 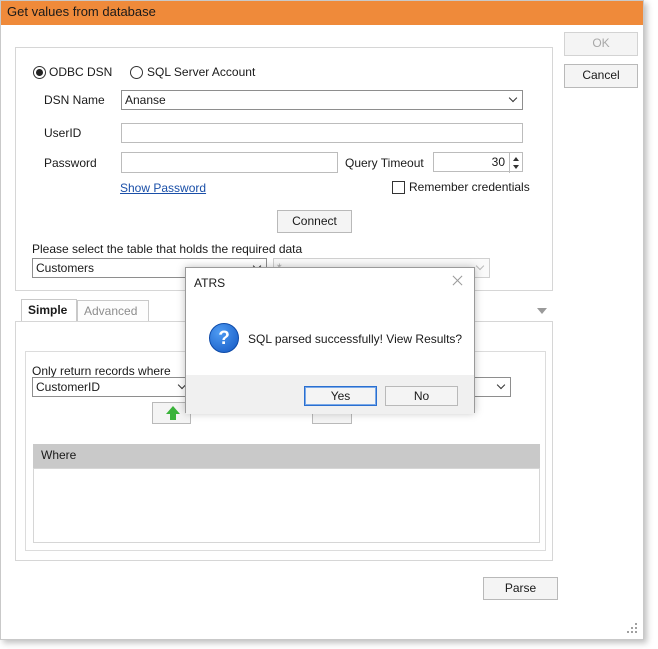 What do you see at coordinates (70, 163) in the screenshot?
I see `password-label: Password` at bounding box center [70, 163].